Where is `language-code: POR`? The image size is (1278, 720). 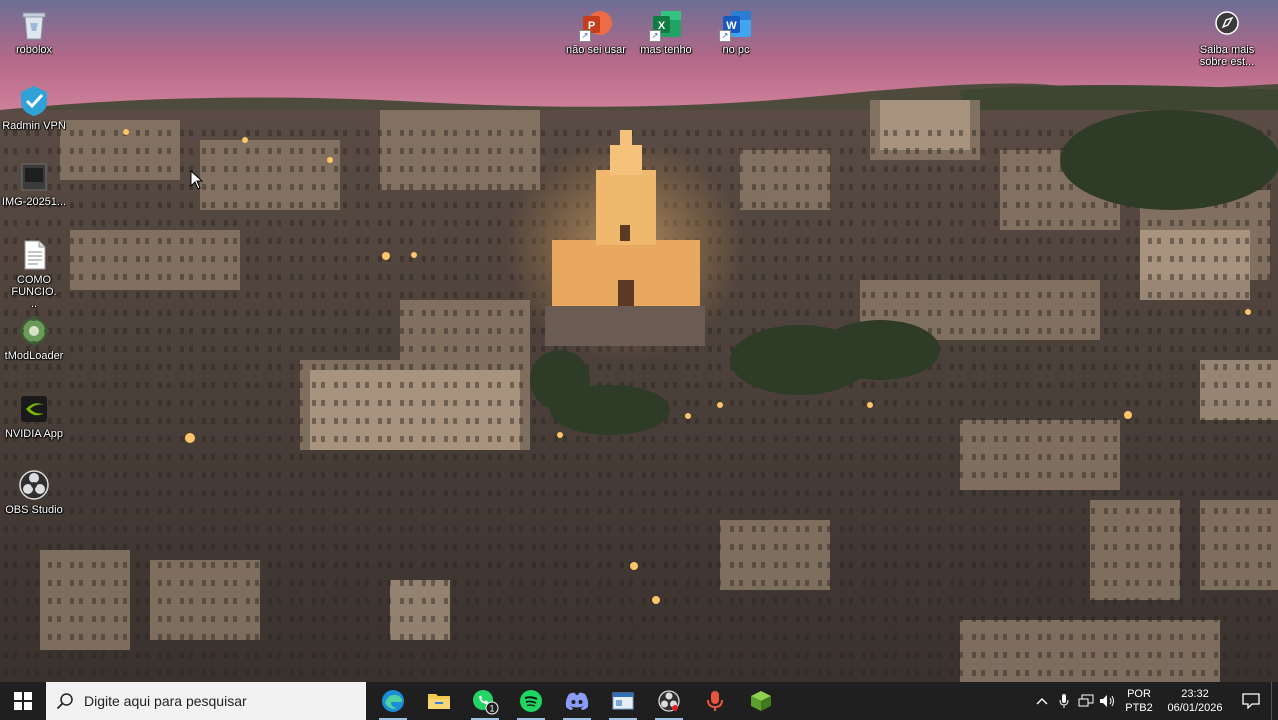 language-code: POR is located at coordinates (1139, 694).